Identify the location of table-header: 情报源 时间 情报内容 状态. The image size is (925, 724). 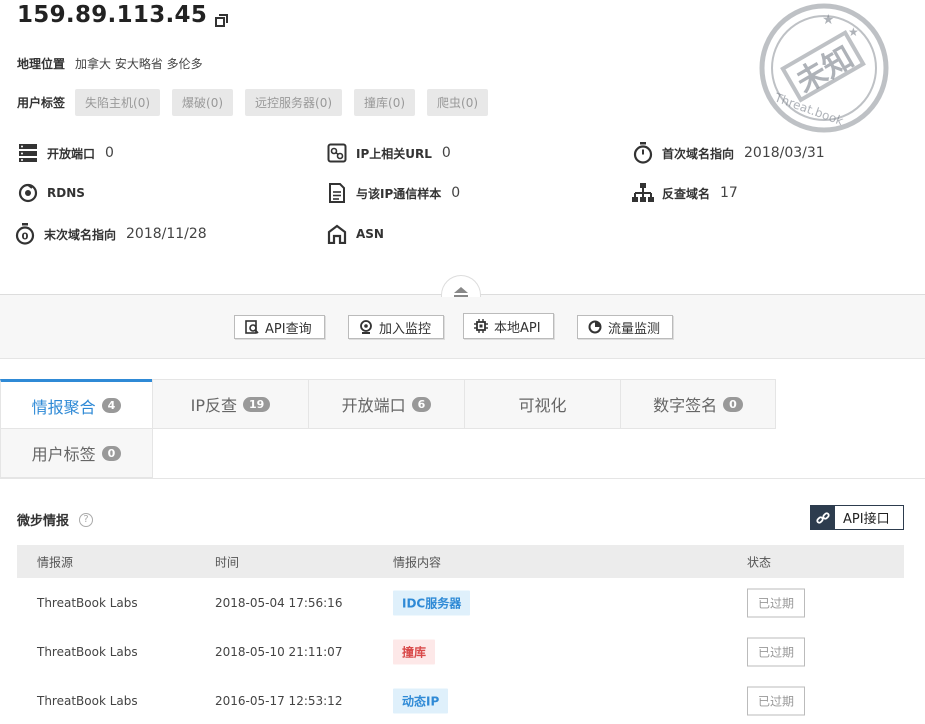
(460, 561).